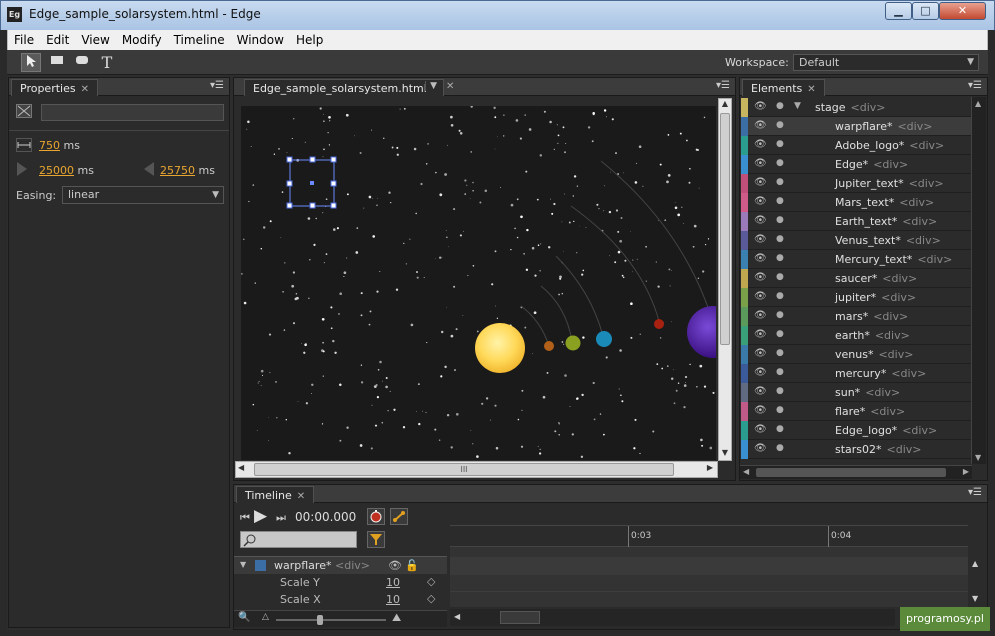 This screenshot has width=995, height=636. Describe the element at coordinates (331, 620) in the screenshot. I see `zoom-slider-track` at that location.